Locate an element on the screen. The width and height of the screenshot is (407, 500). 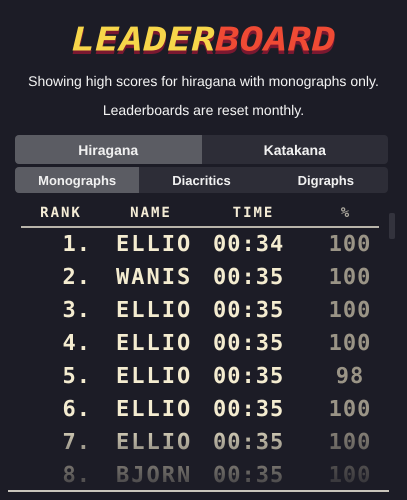
set-tab: Diacritics is located at coordinates (201, 180).